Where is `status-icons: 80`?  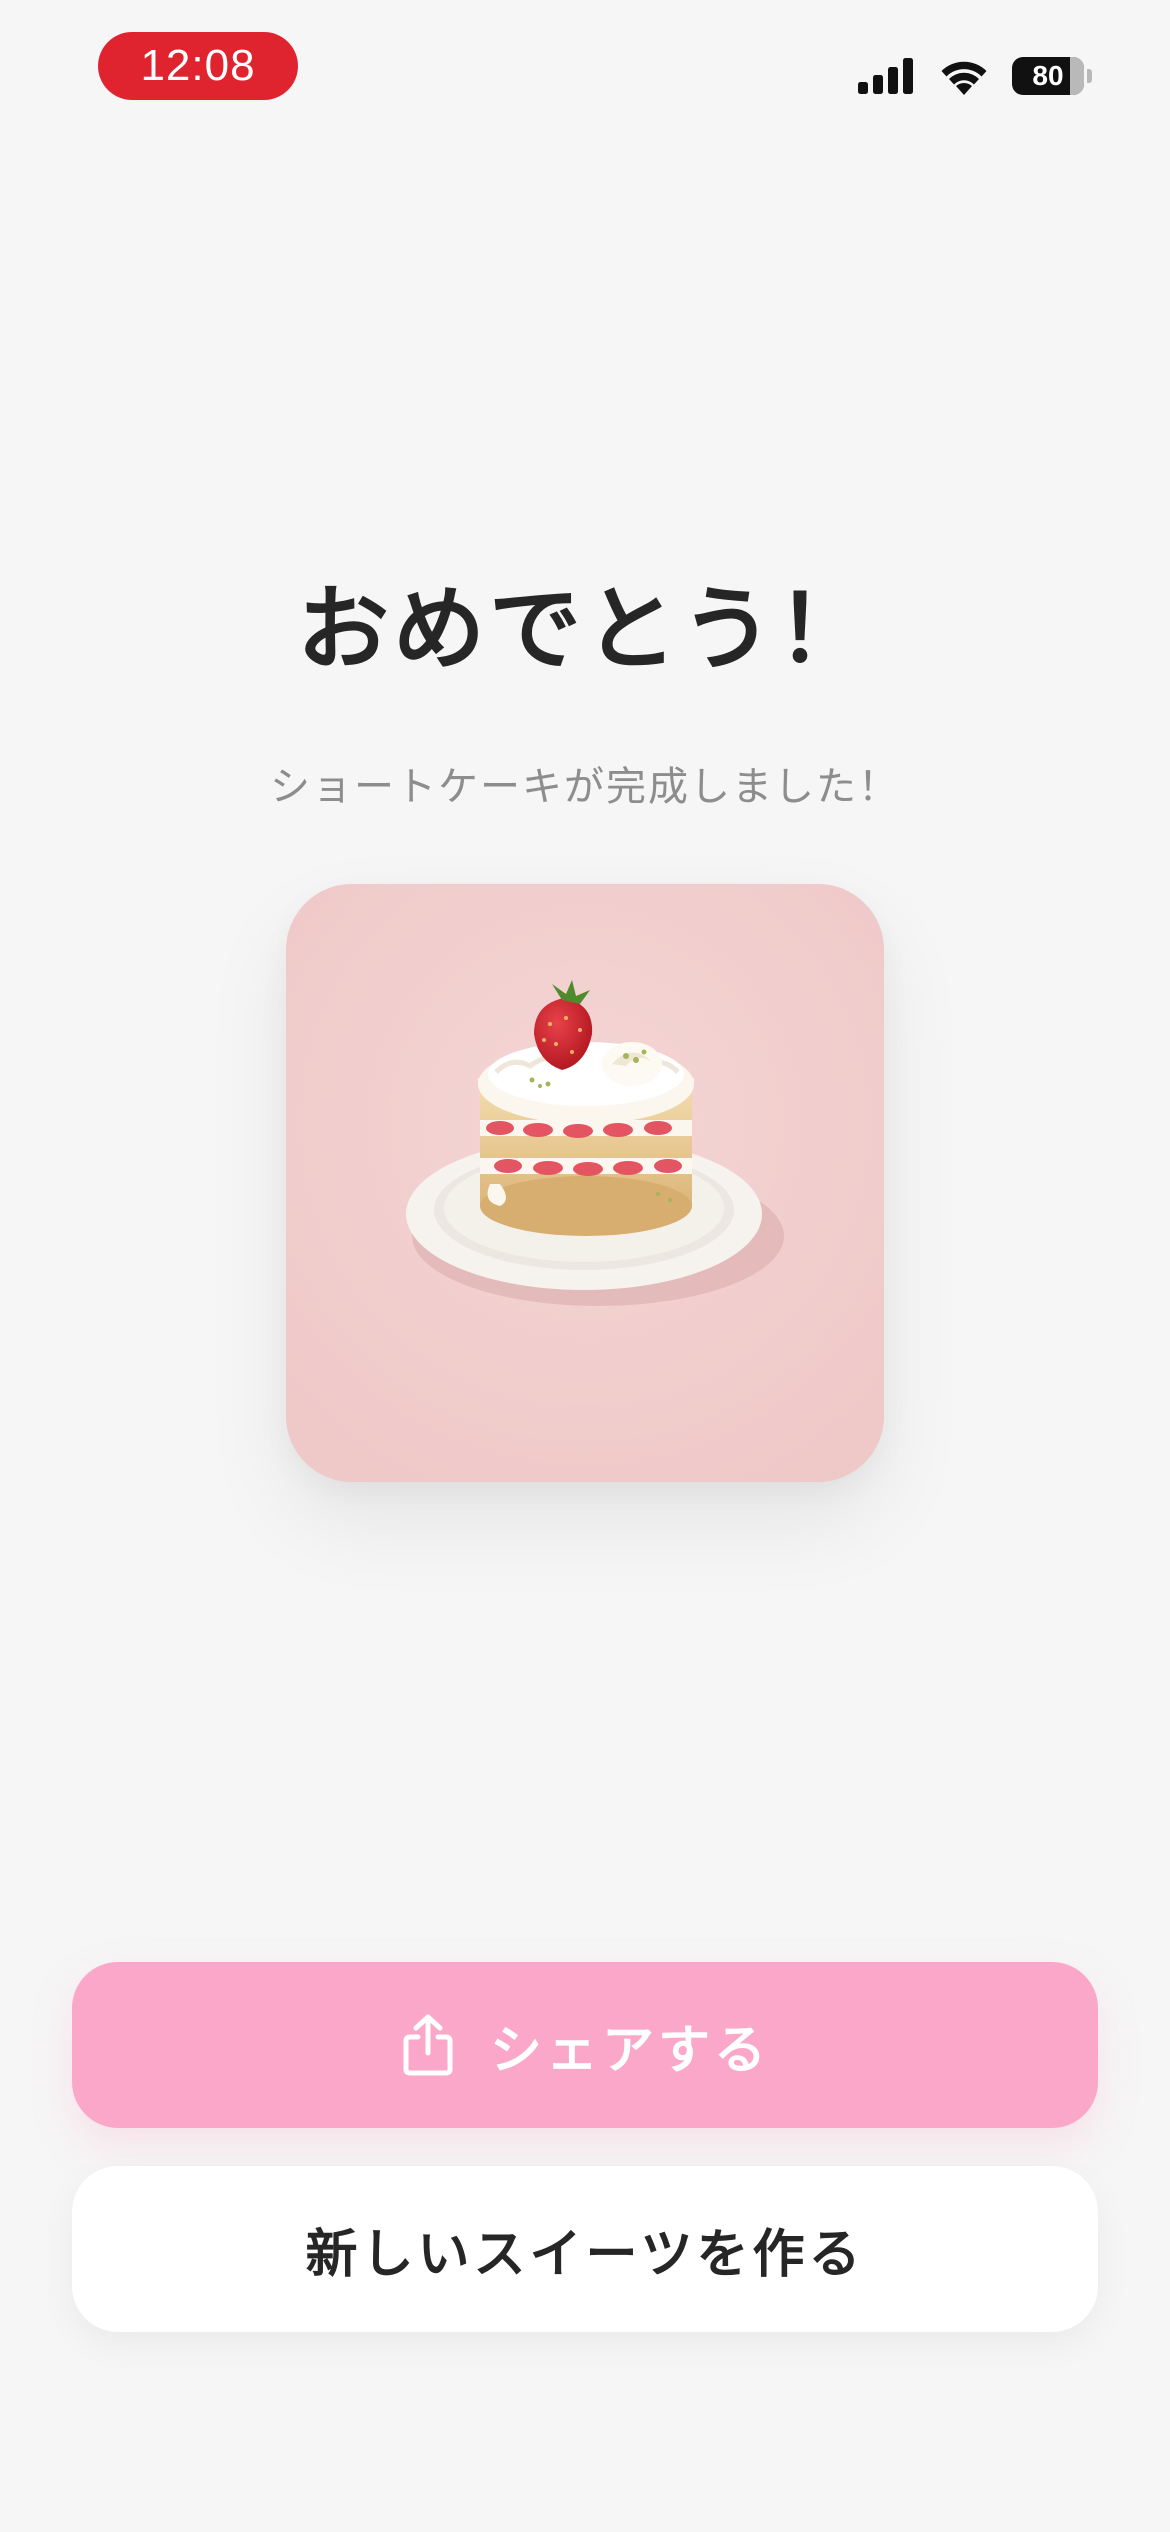
status-icons: 80 is located at coordinates (975, 76).